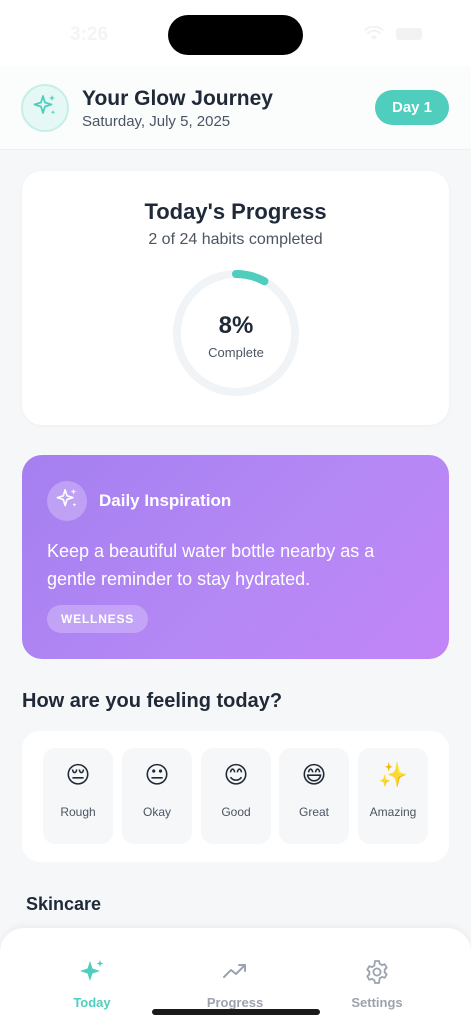  Describe the element at coordinates (157, 796) in the screenshot. I see `mood-option-okay: 😐 Okay` at that location.